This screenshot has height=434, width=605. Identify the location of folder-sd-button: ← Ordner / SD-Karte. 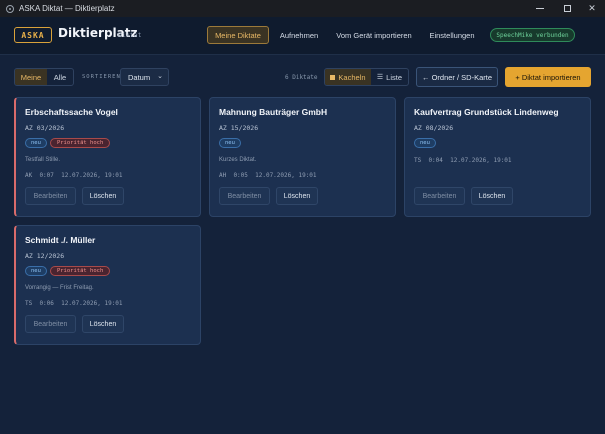
(457, 77).